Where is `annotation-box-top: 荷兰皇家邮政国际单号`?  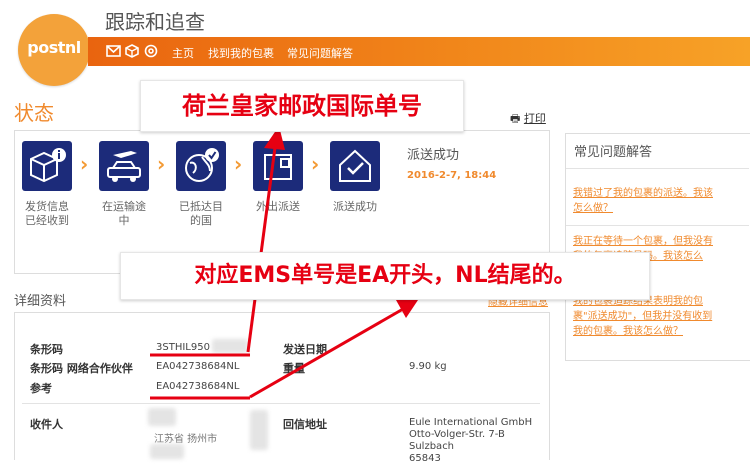 annotation-box-top: 荷兰皇家邮政国际单号 is located at coordinates (302, 106).